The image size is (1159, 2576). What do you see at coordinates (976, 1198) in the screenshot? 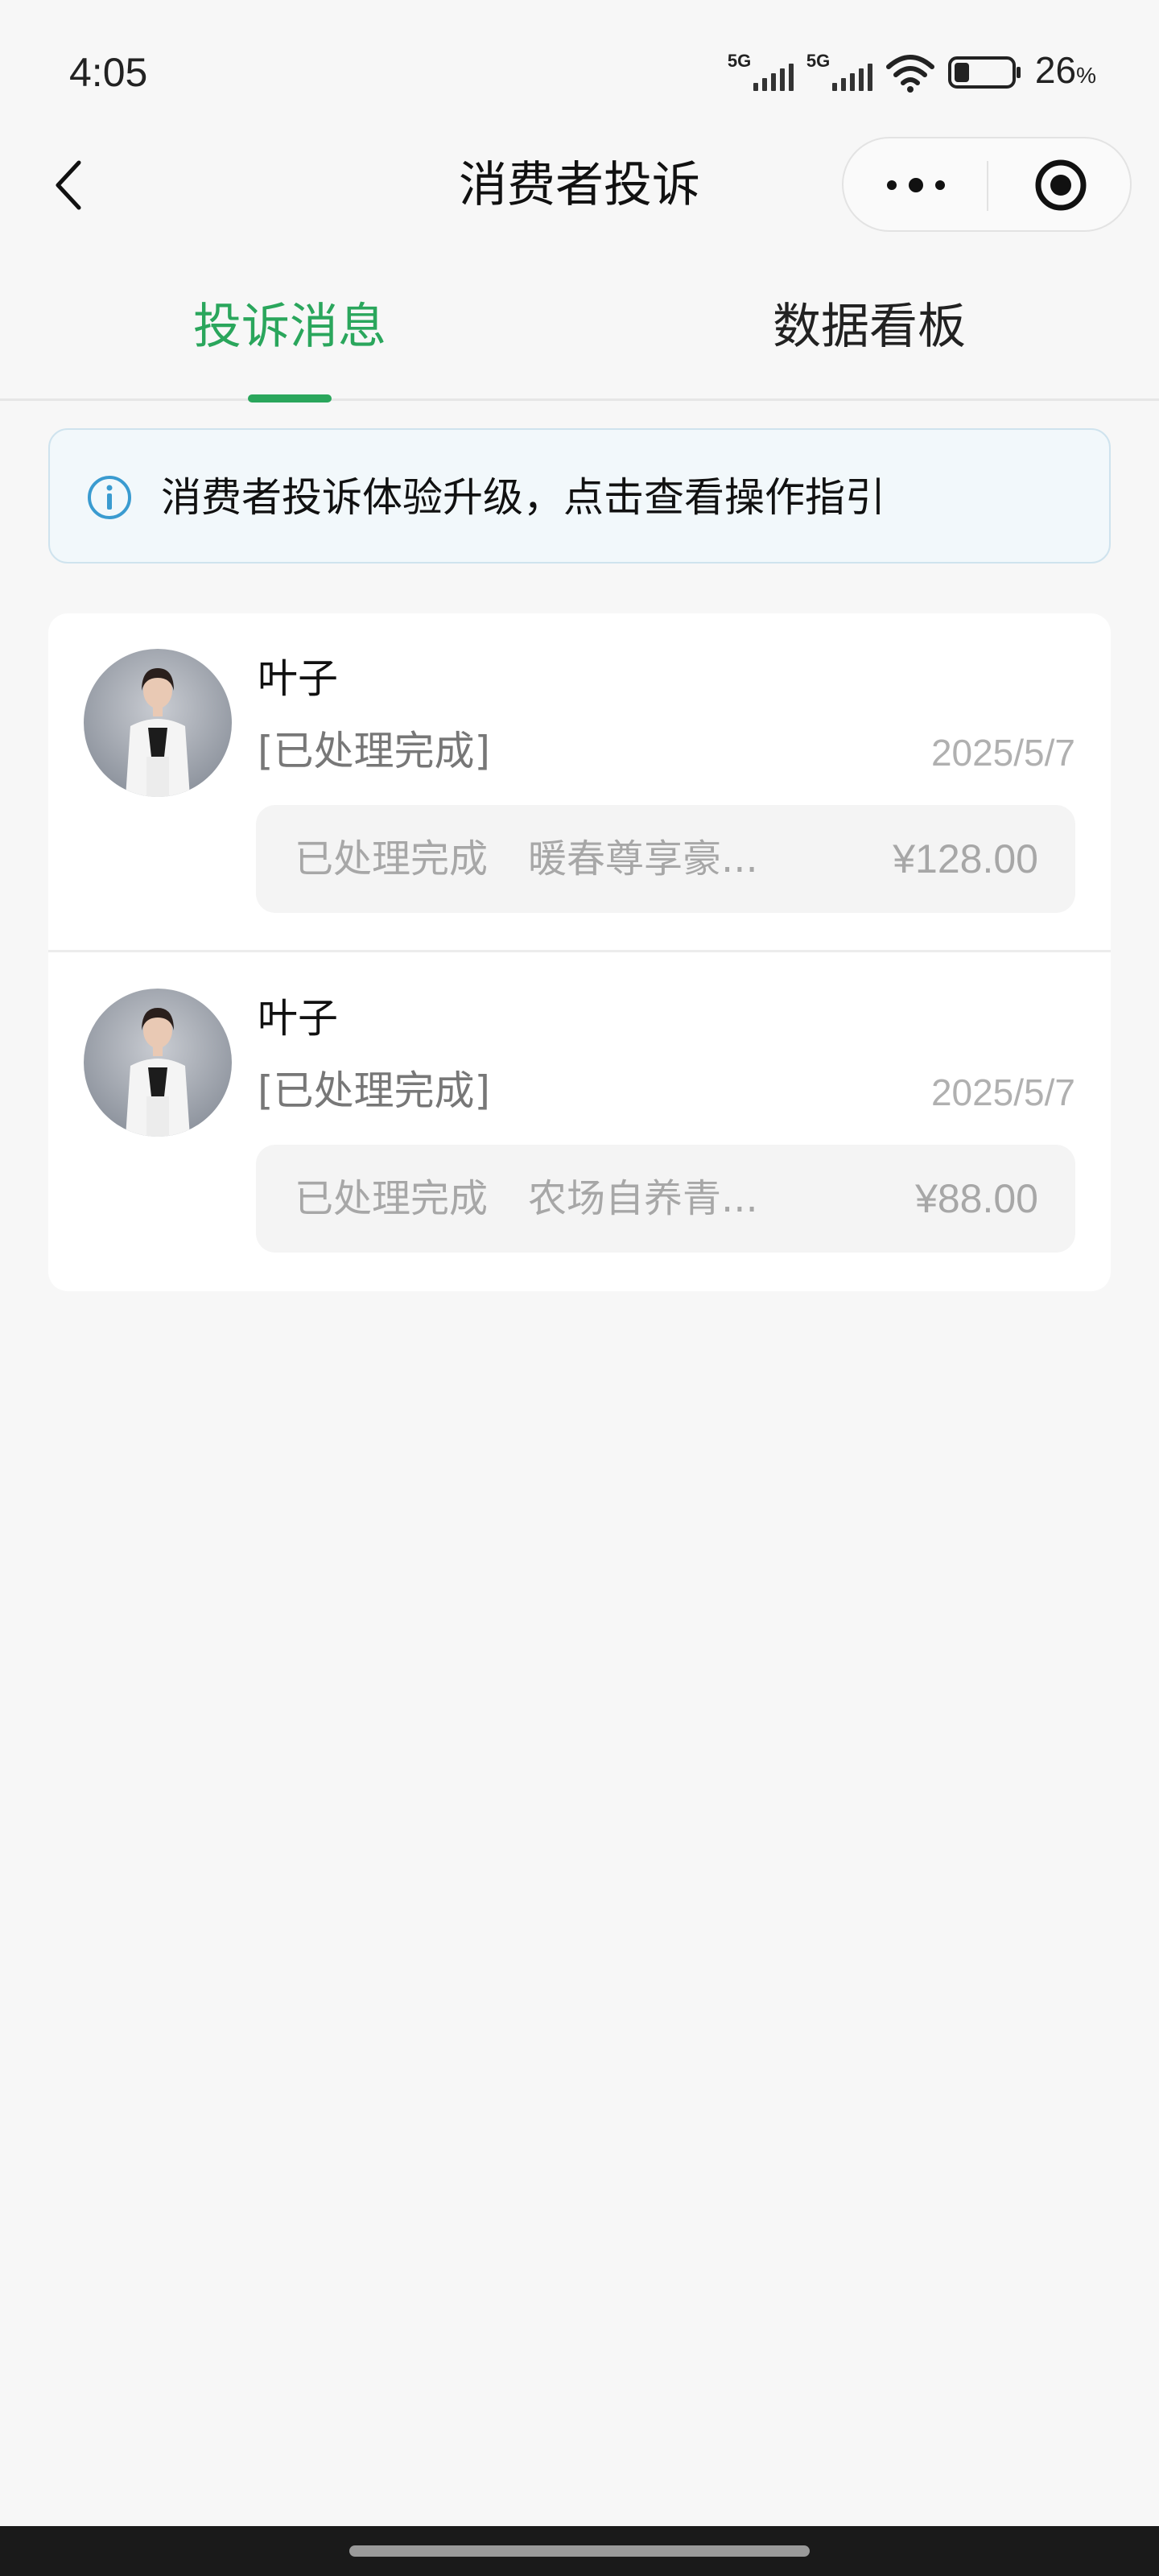
I see `order-price: ¥88.00` at bounding box center [976, 1198].